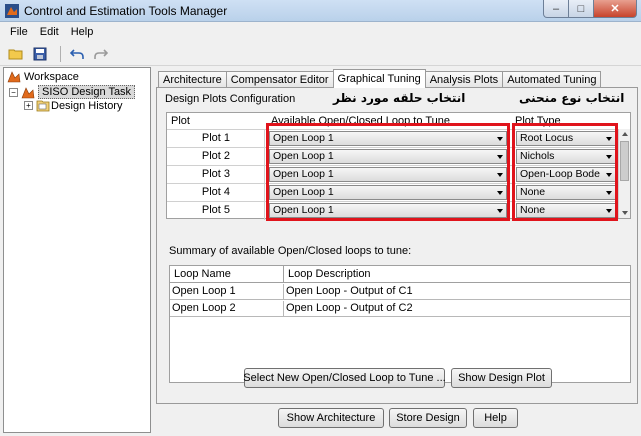 Image resolution: width=641 pixels, height=436 pixels. Describe the element at coordinates (105, 105) in the screenshot. I see `tree-label-design-history: History` at that location.